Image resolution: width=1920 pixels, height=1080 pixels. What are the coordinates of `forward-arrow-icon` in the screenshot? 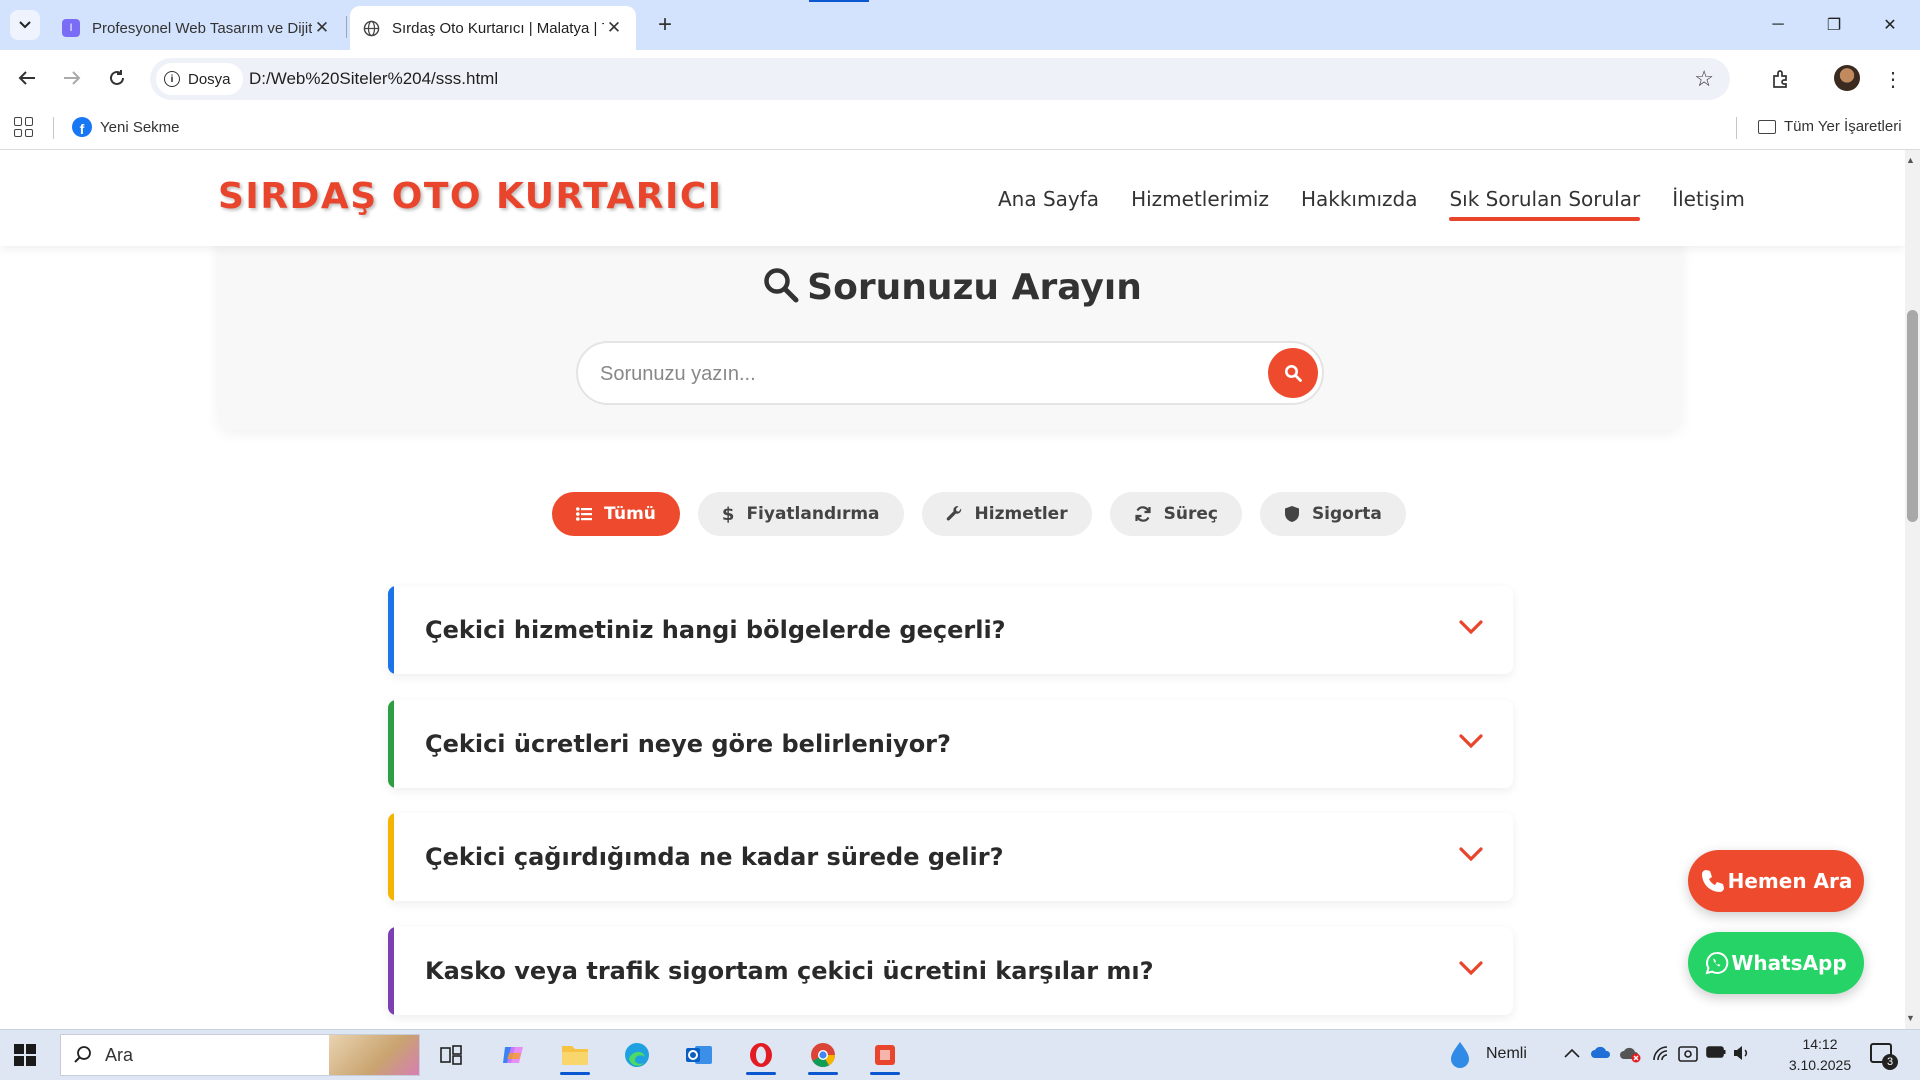 It's located at (72, 78).